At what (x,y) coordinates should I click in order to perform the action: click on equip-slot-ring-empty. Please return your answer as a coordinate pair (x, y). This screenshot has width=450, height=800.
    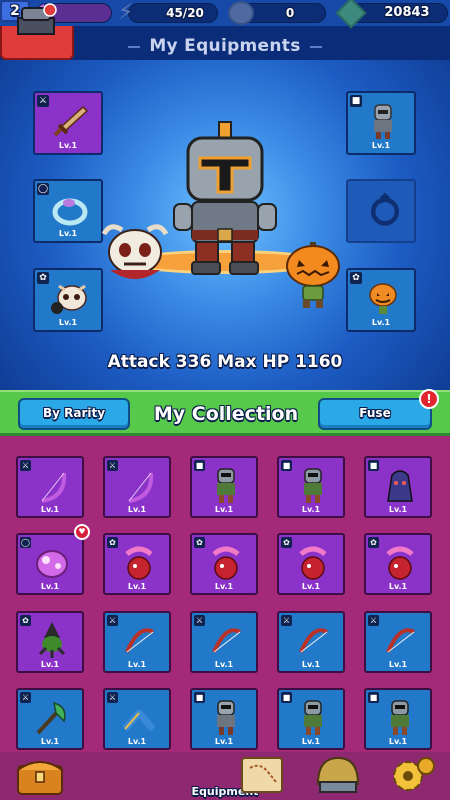
    Looking at the image, I should click on (381, 211).